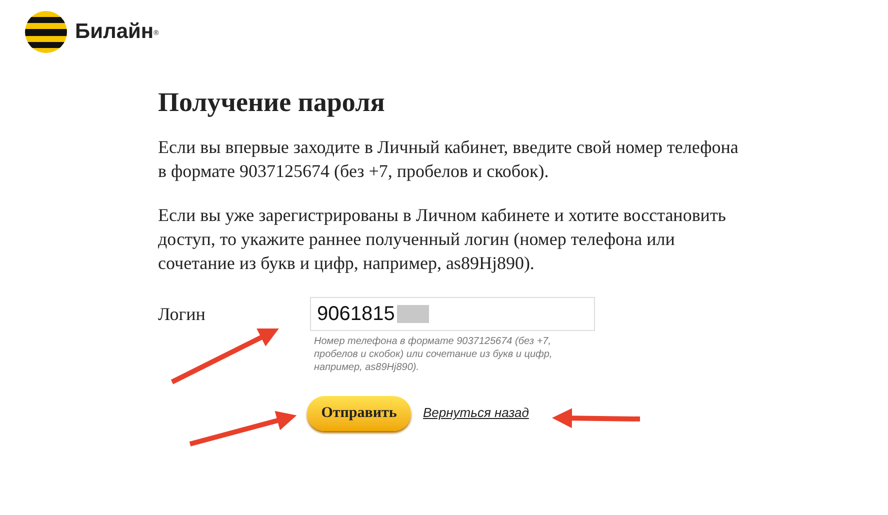  What do you see at coordinates (117, 32) in the screenshot?
I see `brand-name: Билайн$^{®}$` at bounding box center [117, 32].